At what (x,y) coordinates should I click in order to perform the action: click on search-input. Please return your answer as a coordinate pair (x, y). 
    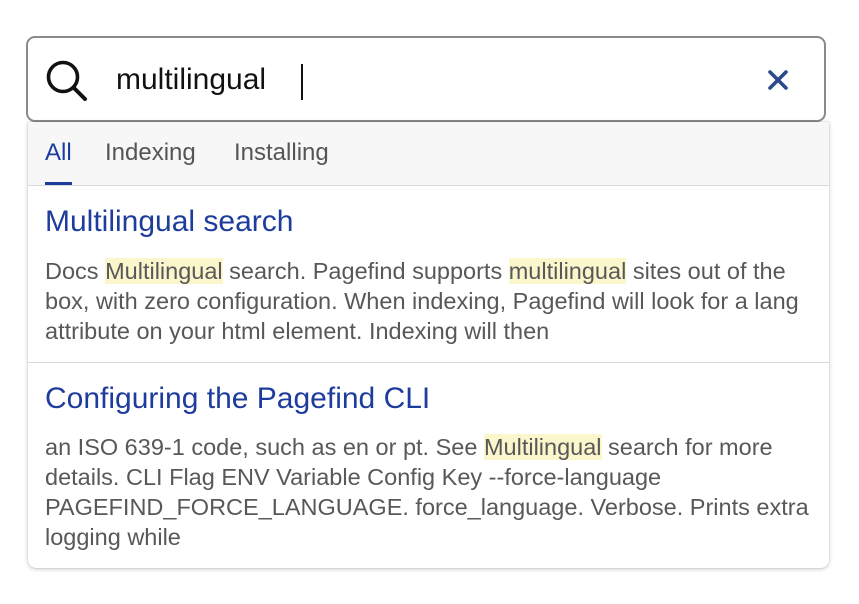
    Looking at the image, I should click on (426, 80).